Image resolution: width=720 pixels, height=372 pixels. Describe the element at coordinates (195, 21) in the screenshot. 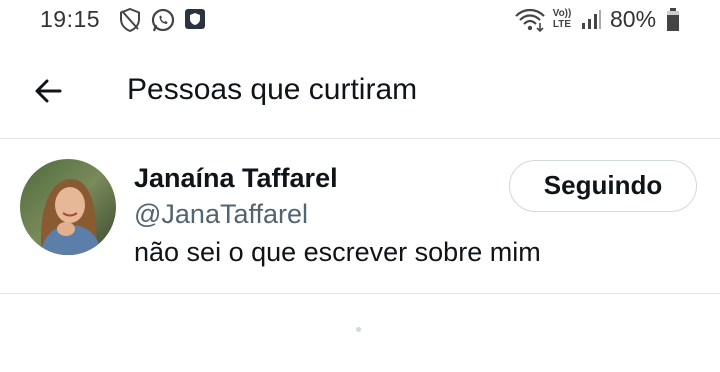

I see `app-notification-icon` at that location.